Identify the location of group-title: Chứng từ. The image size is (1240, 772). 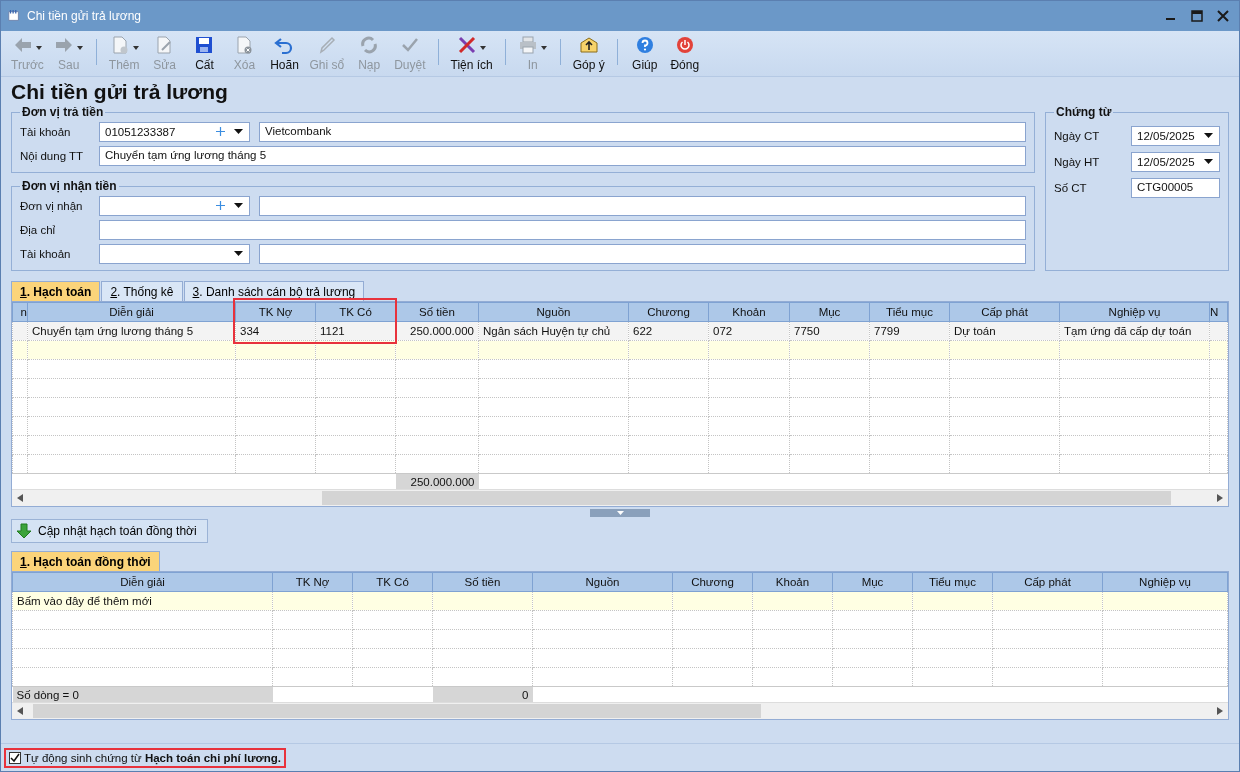
(1084, 112).